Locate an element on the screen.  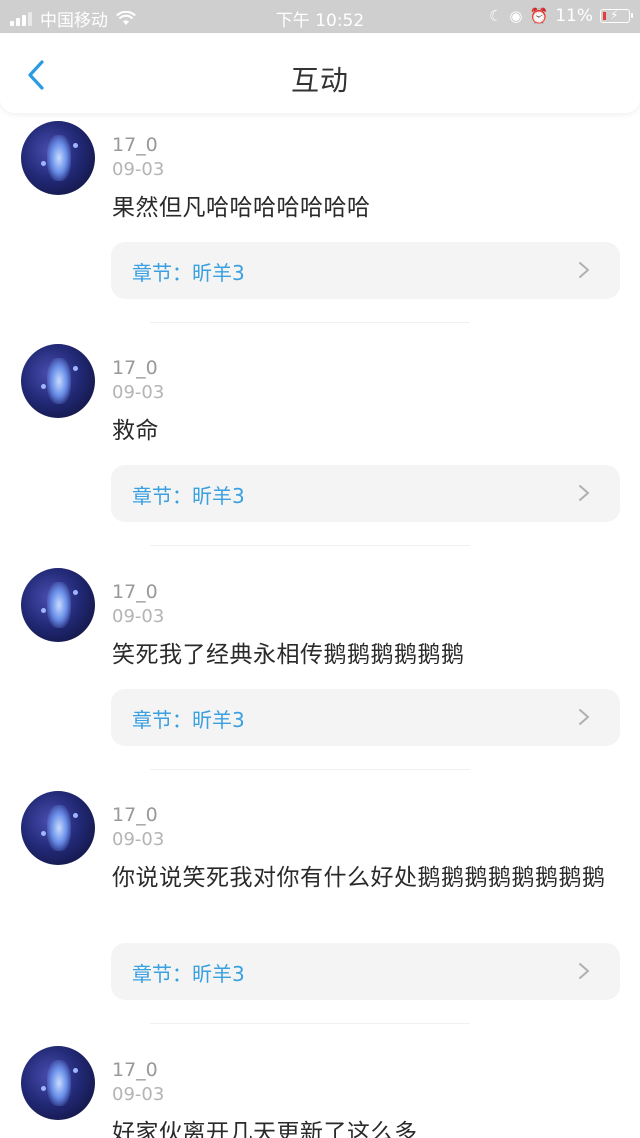
comment-text: 笑死我了经典永相传鹅鹅鹅鹅鹅鹅 is located at coordinates (288, 655).